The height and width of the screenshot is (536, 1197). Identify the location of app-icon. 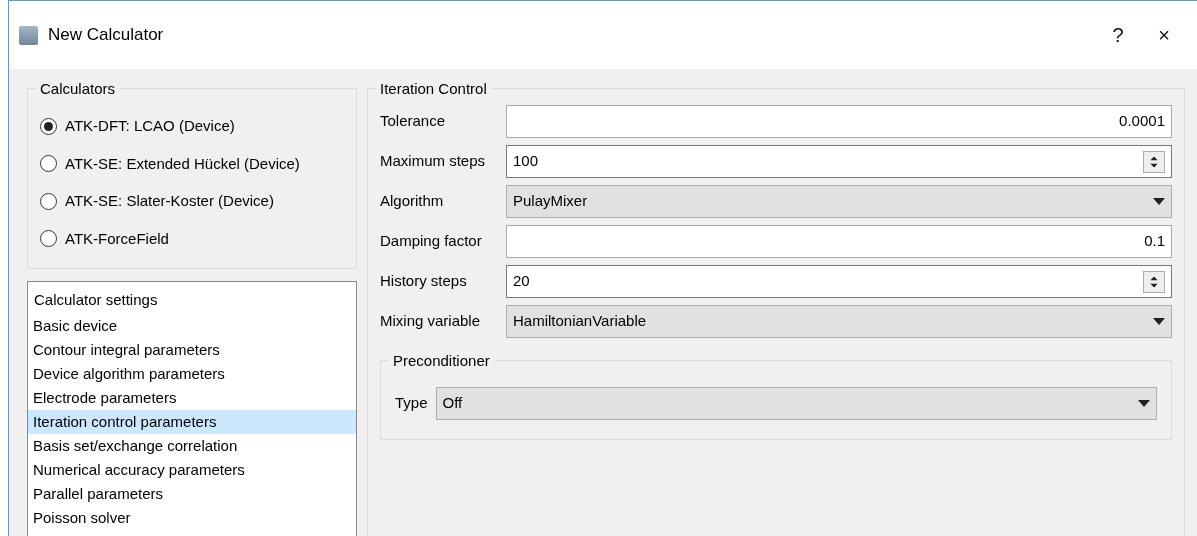
(28, 35).